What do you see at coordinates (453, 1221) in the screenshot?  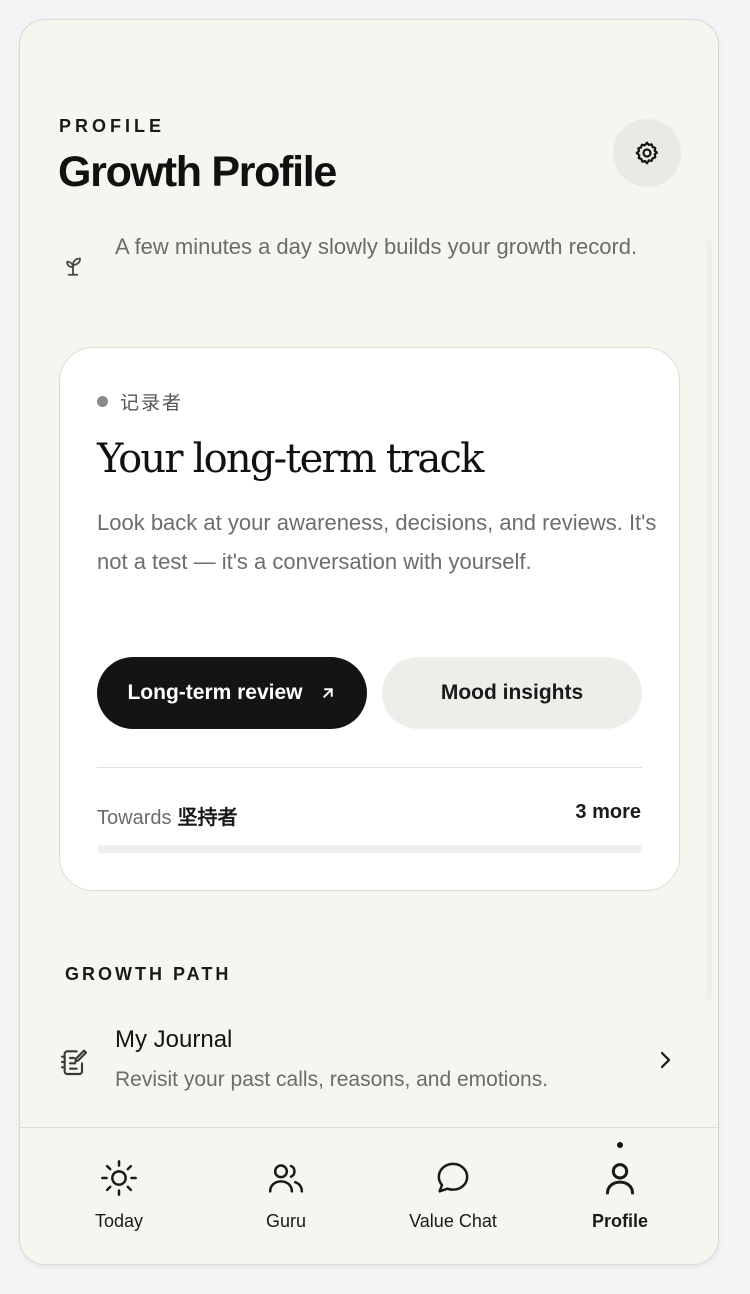 I see `tab-value-chat-label: Value Chat` at bounding box center [453, 1221].